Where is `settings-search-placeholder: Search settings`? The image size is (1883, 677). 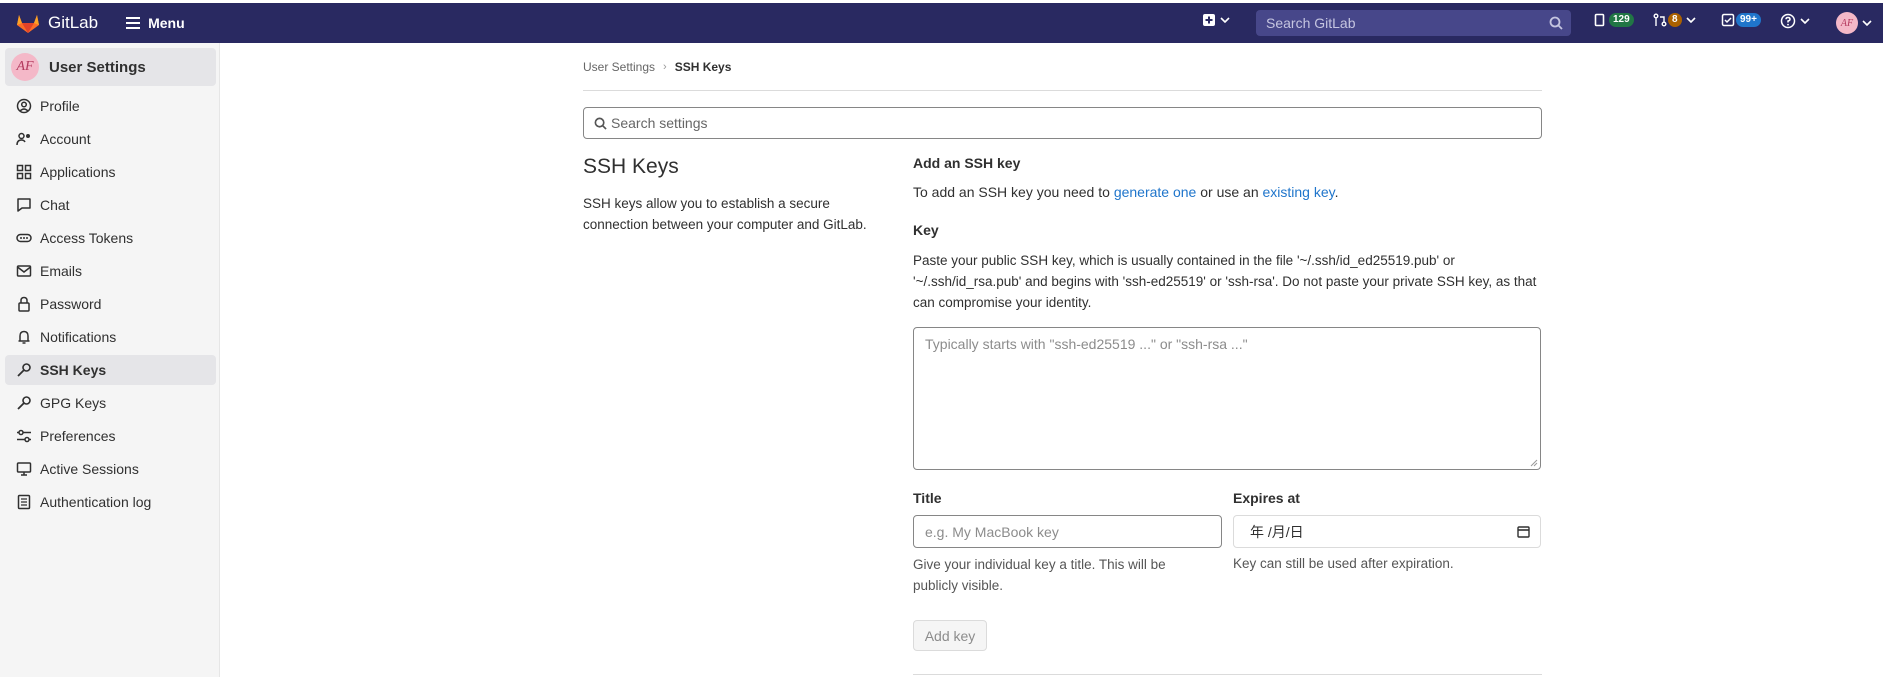
settings-search-placeholder: Search settings is located at coordinates (659, 123).